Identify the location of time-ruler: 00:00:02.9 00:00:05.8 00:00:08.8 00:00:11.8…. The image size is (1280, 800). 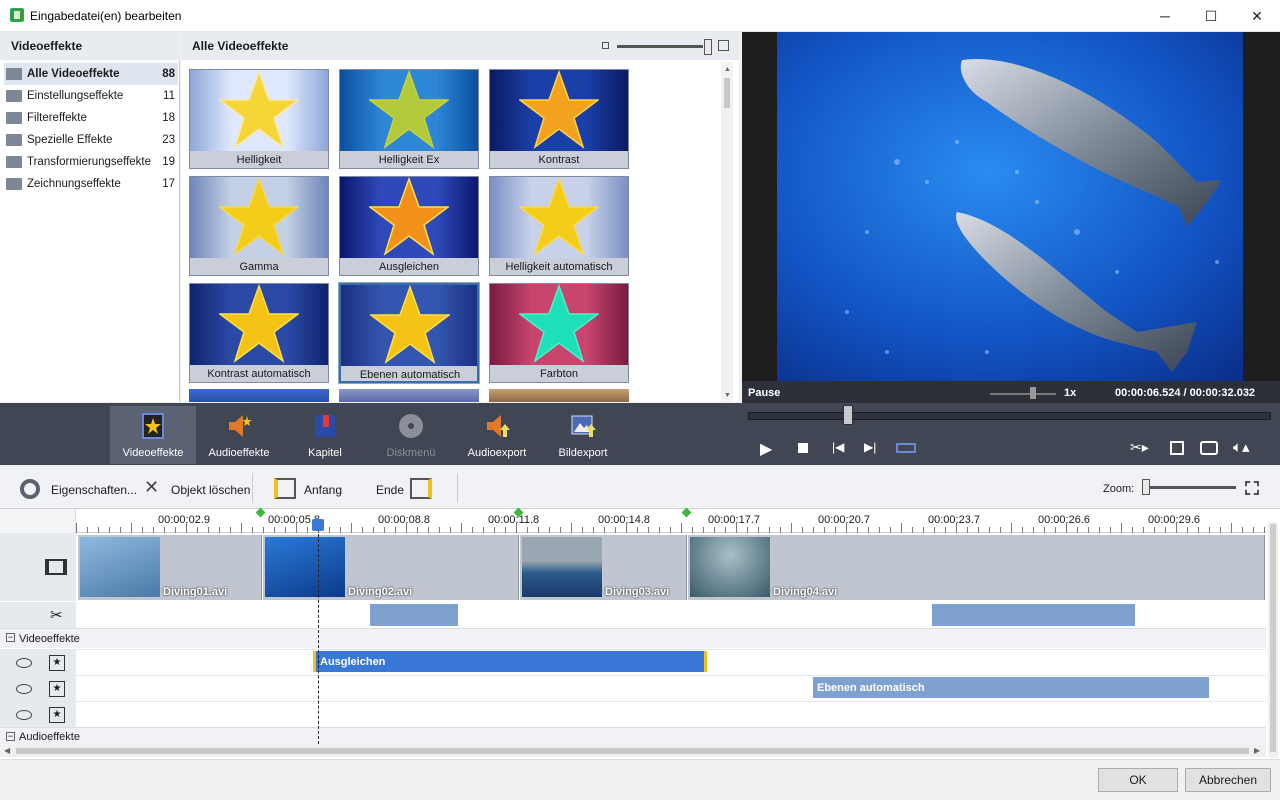
(671, 520).